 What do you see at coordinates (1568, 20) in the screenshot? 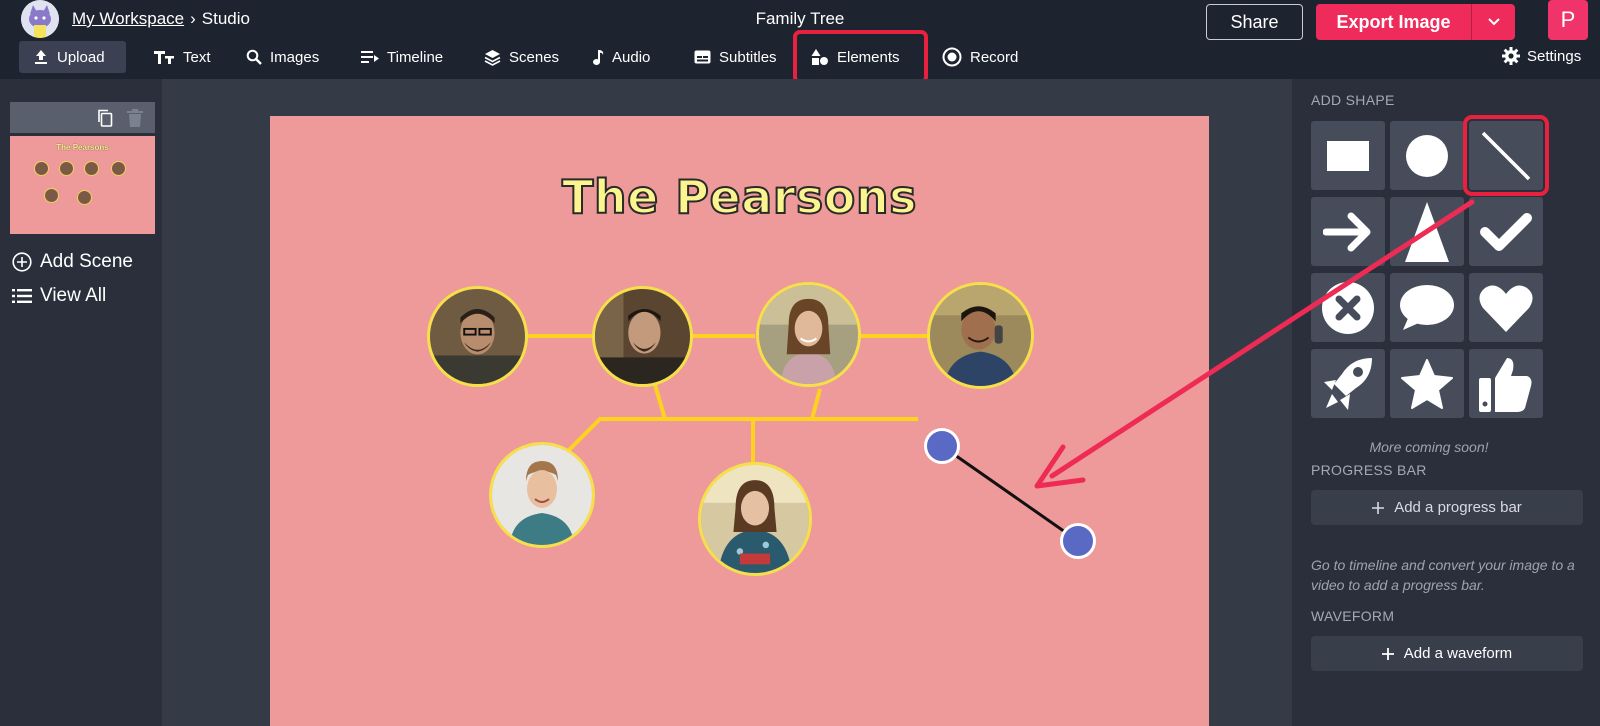
I see `user-avatar: P` at bounding box center [1568, 20].